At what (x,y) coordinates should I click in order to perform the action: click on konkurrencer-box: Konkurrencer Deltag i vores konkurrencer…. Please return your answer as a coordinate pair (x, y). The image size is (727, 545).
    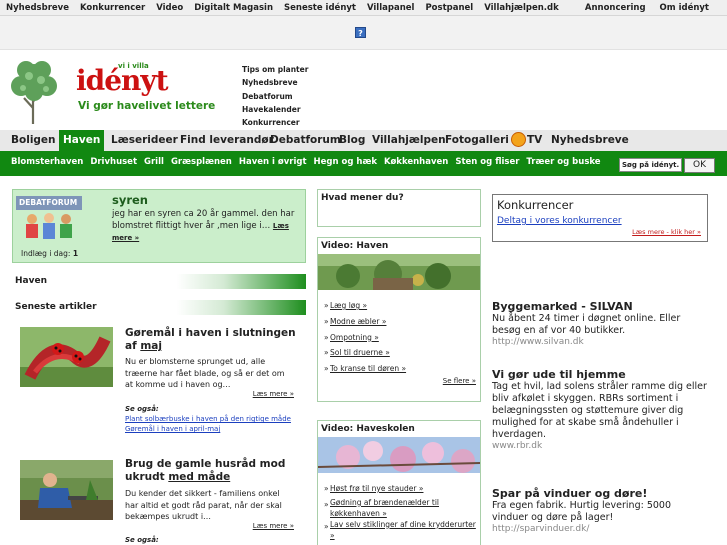
    Looking at the image, I should click on (600, 218).